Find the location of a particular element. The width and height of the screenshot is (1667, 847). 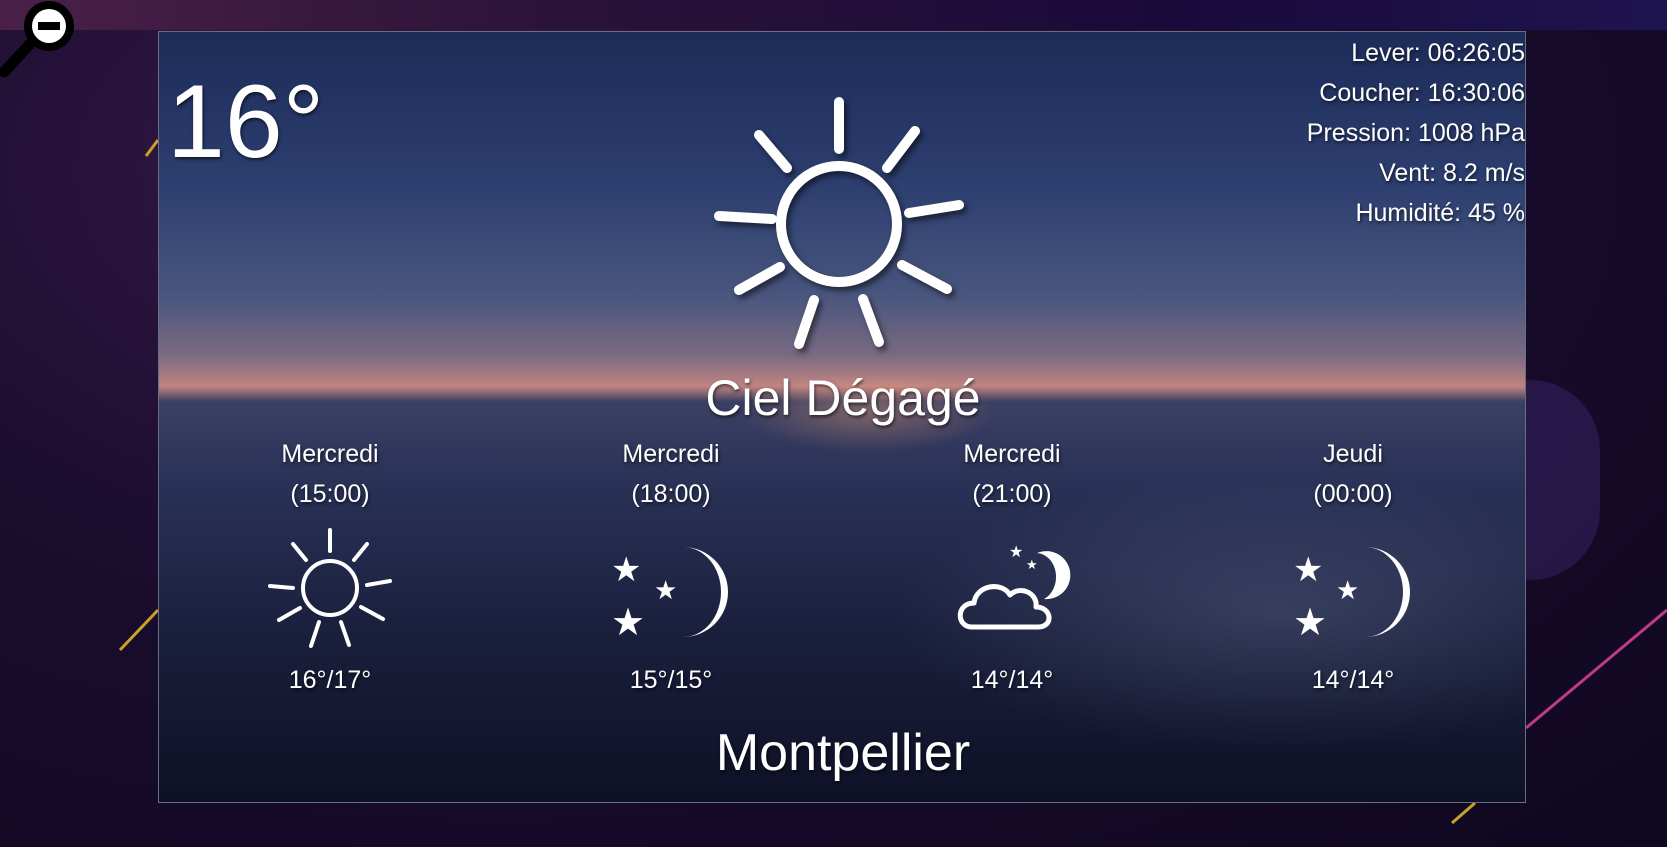

forecast-time: (15:00) is located at coordinates (330, 494).